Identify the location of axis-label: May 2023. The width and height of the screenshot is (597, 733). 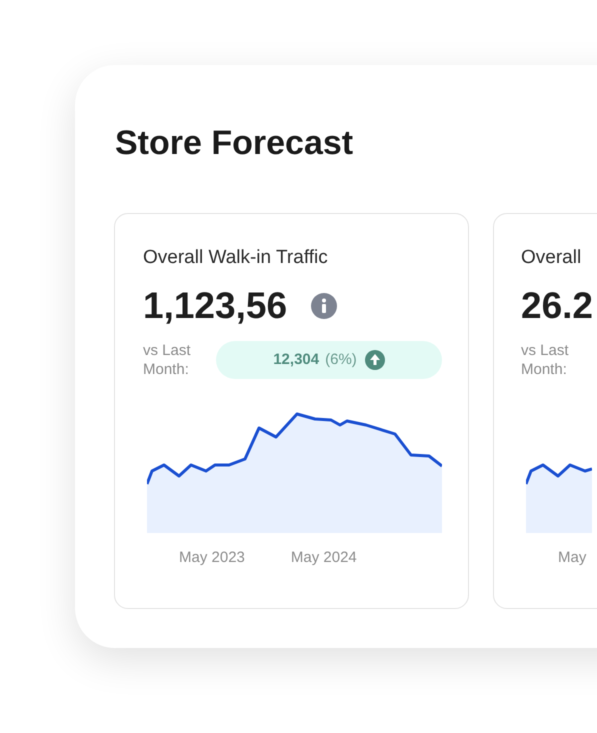
(212, 558).